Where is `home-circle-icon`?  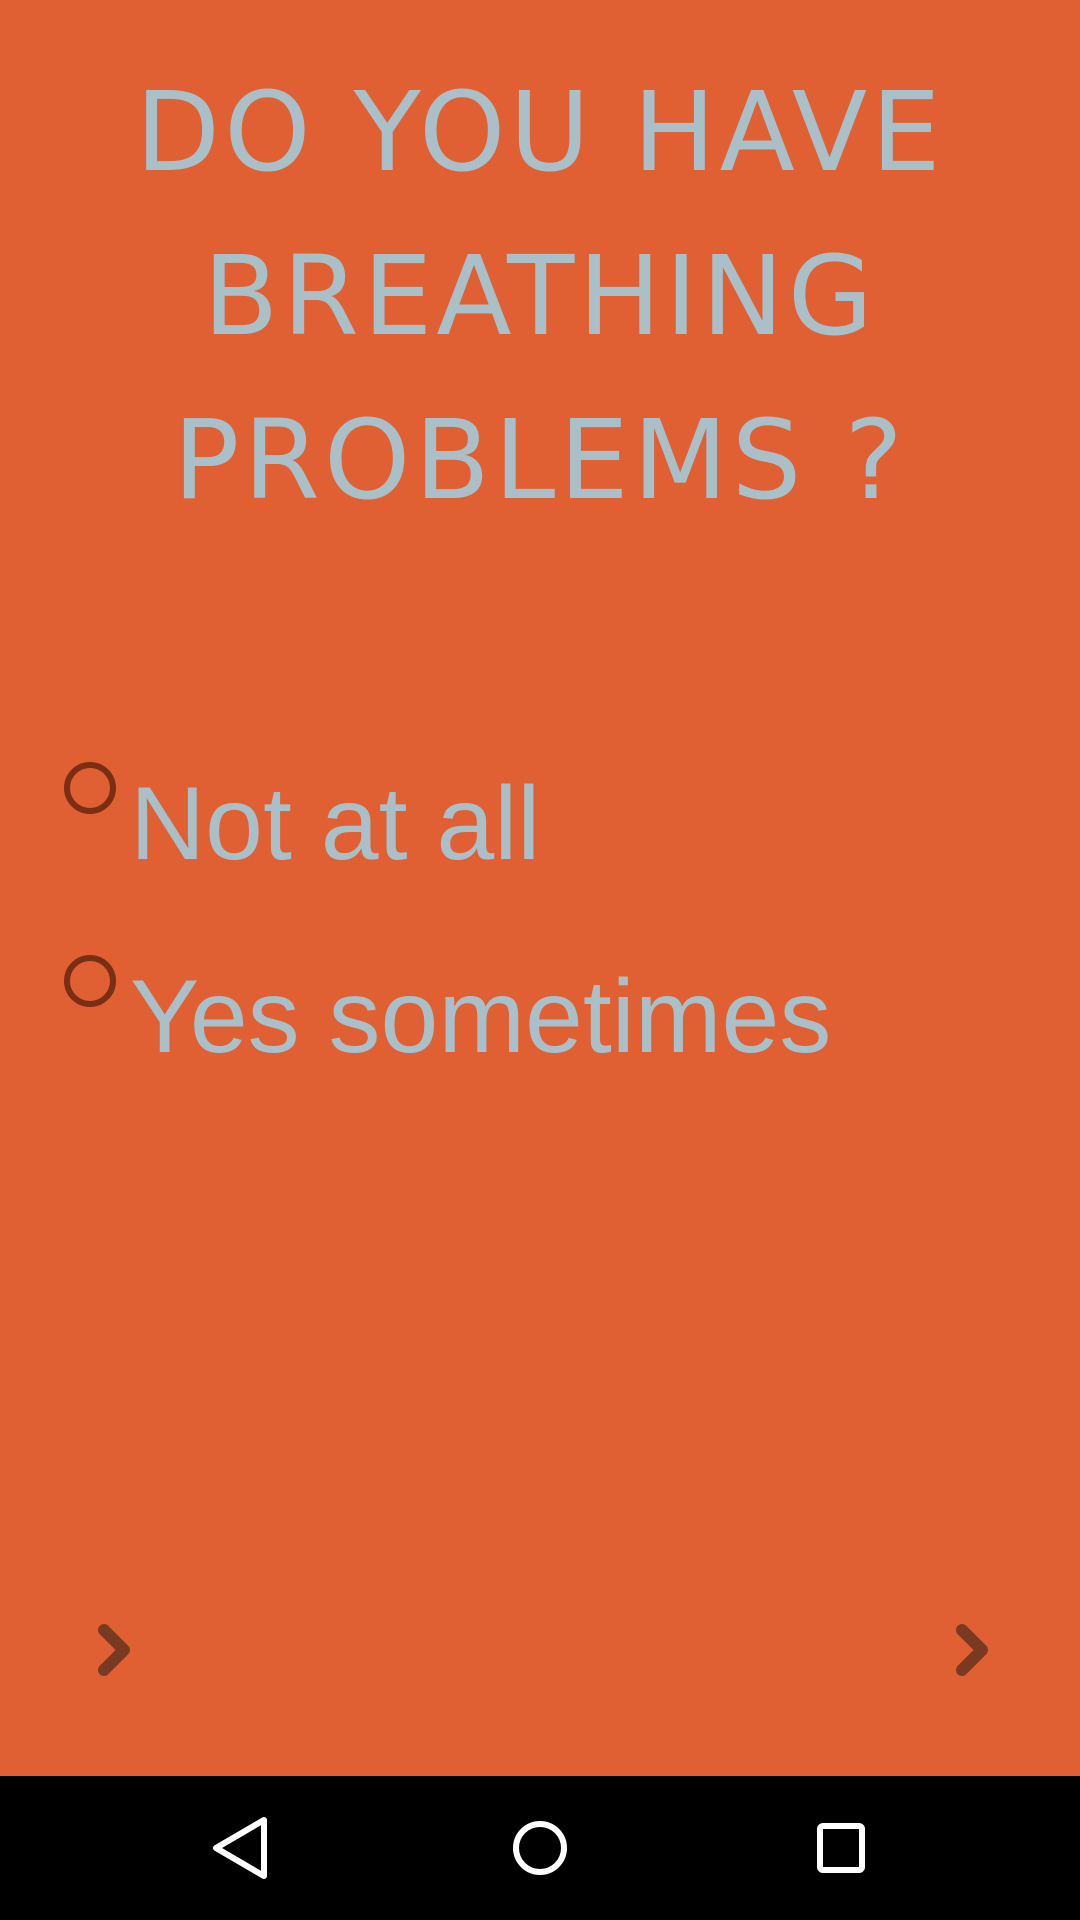 home-circle-icon is located at coordinates (540, 1848).